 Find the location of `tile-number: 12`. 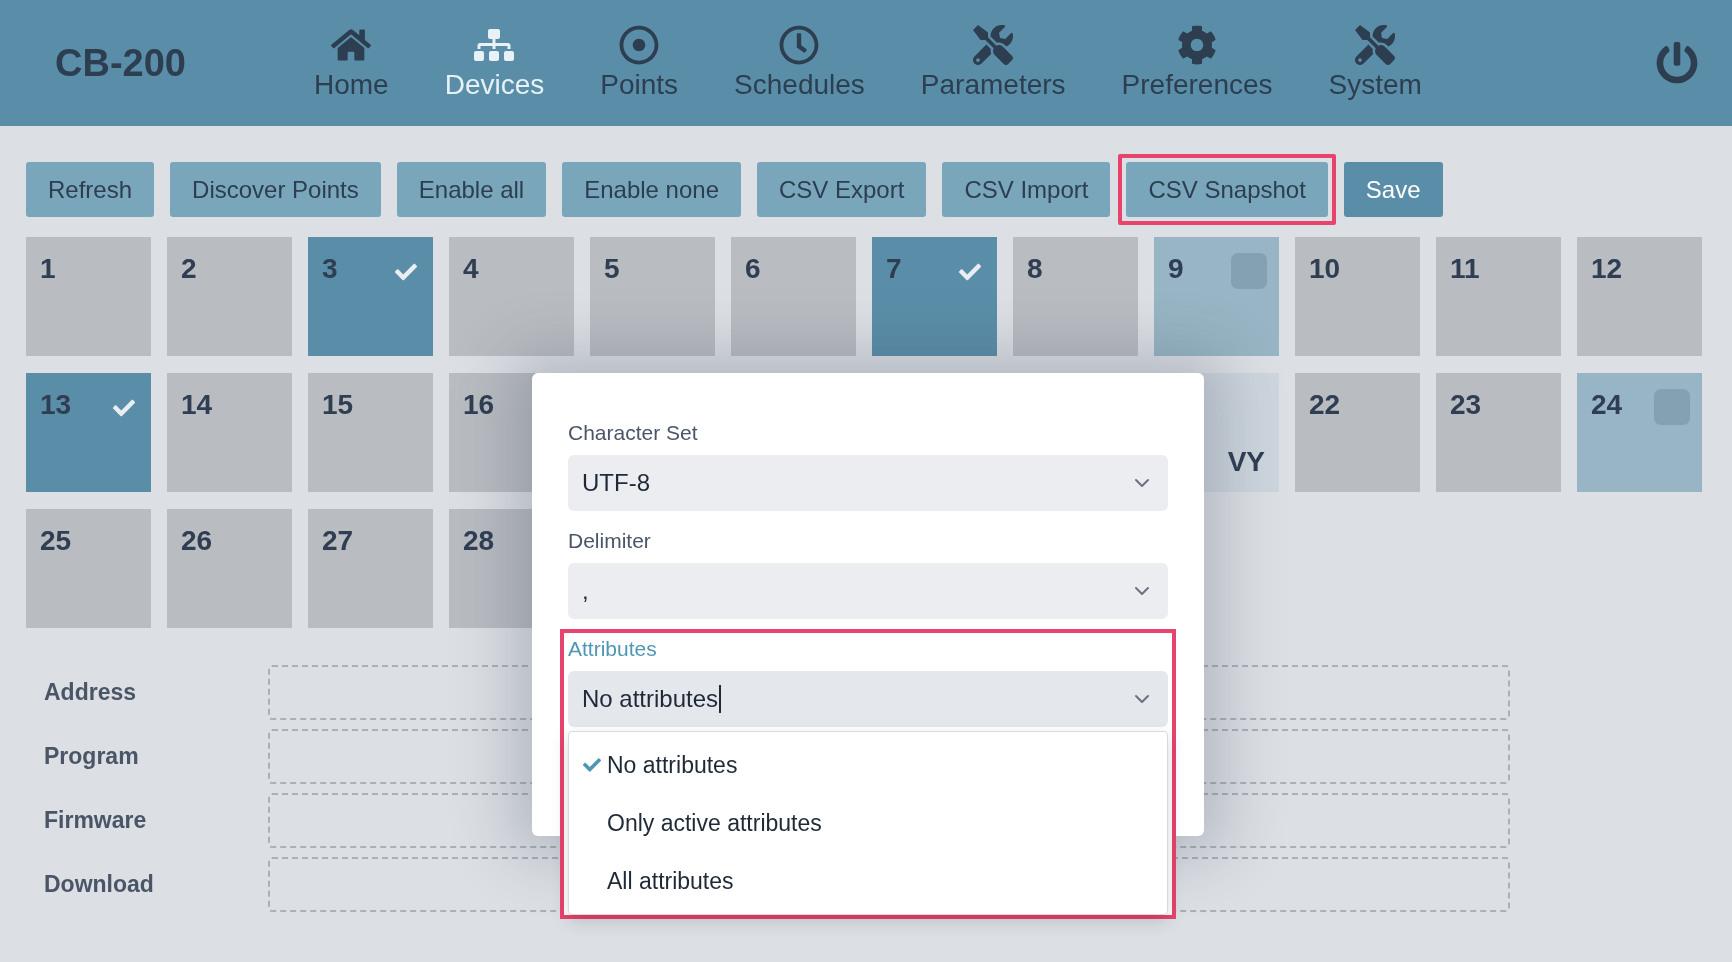

tile-number: 12 is located at coordinates (1607, 269).